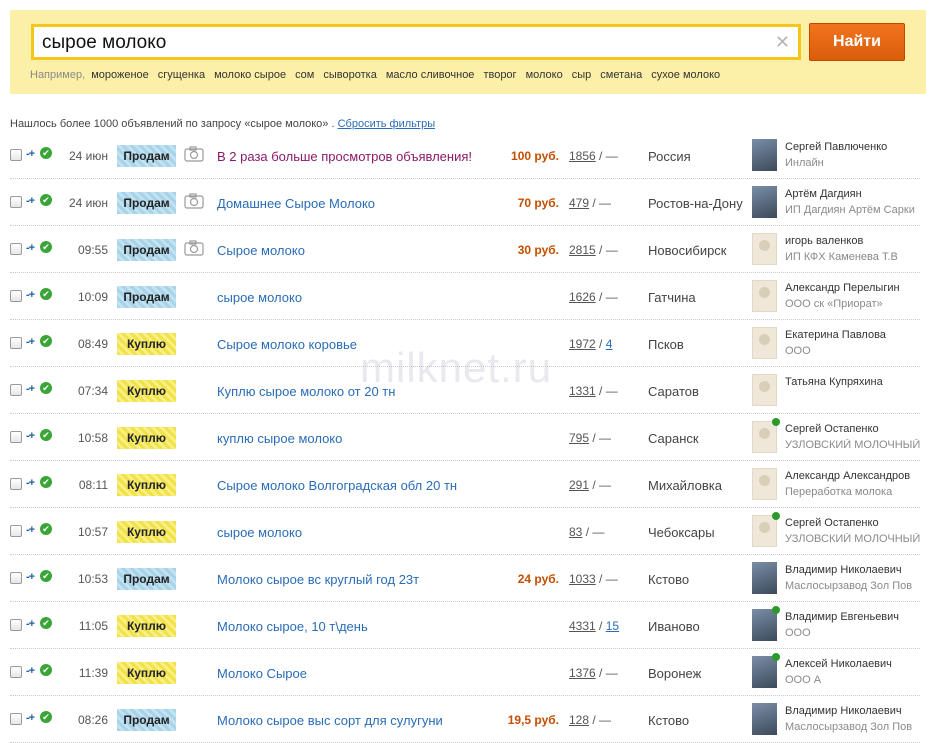 The width and height of the screenshot is (929, 743). I want to click on listing-date: 07:34, so click(92, 391).